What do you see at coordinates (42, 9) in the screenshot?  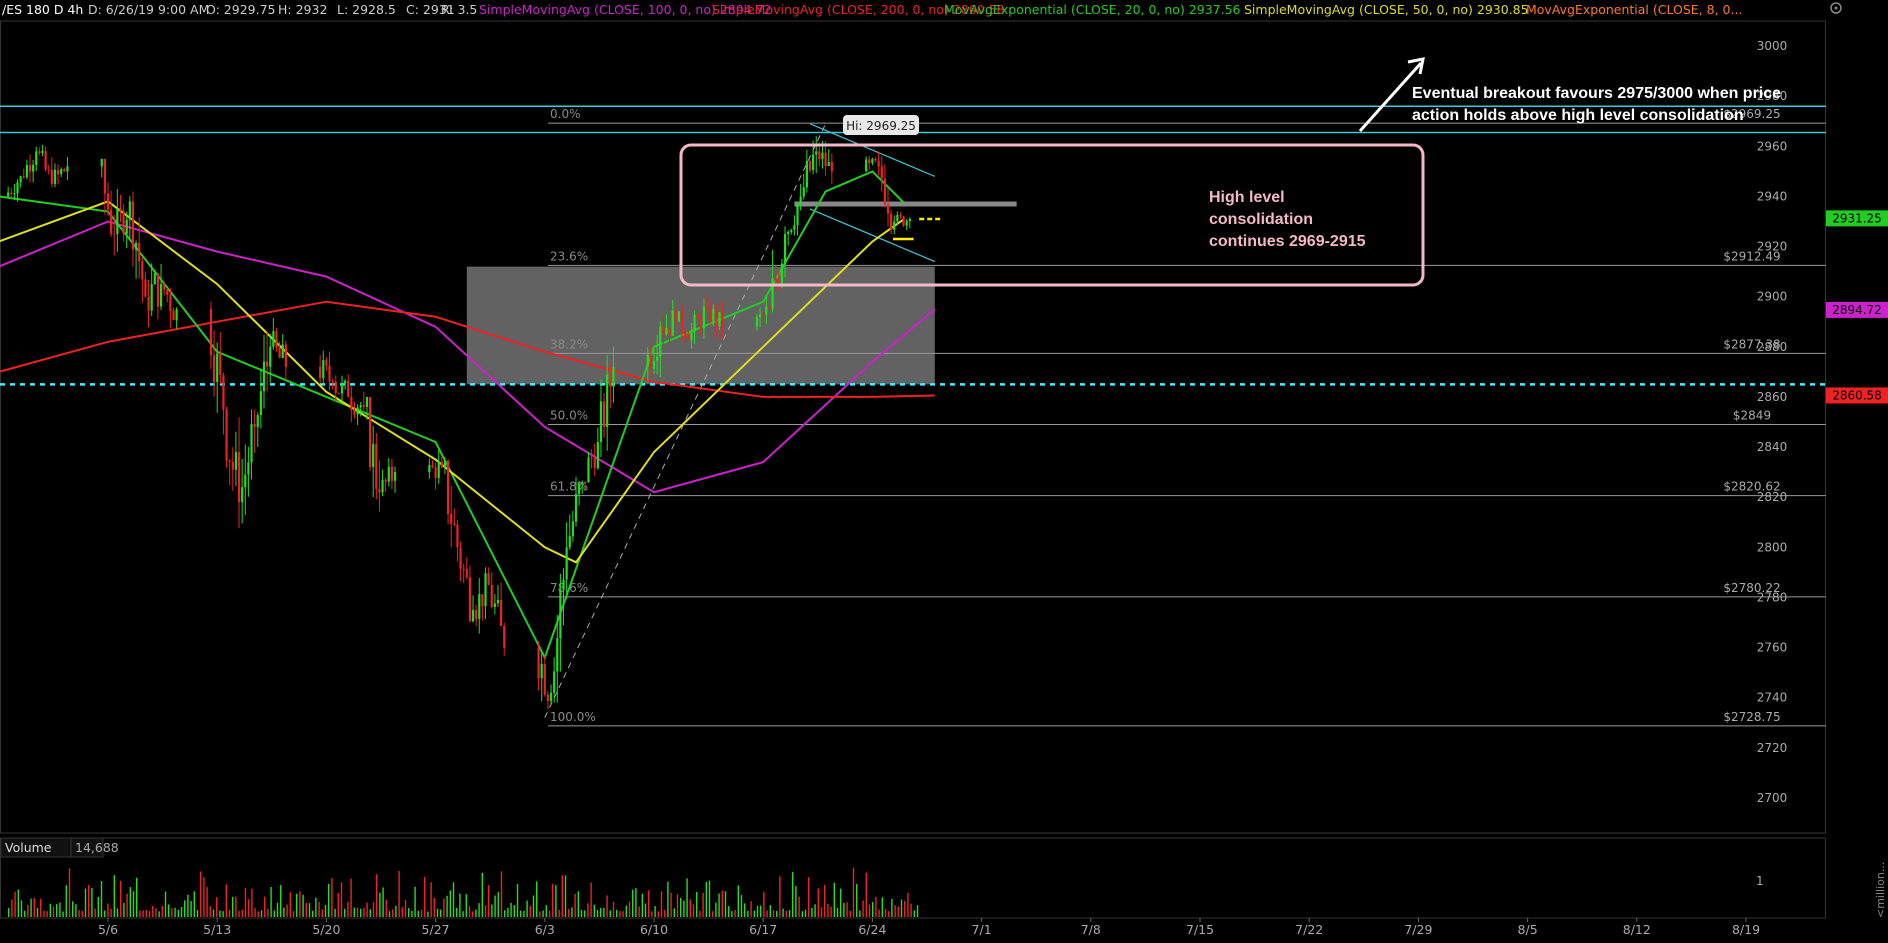 I see `symbol-label: /ES 180 D 4h` at bounding box center [42, 9].